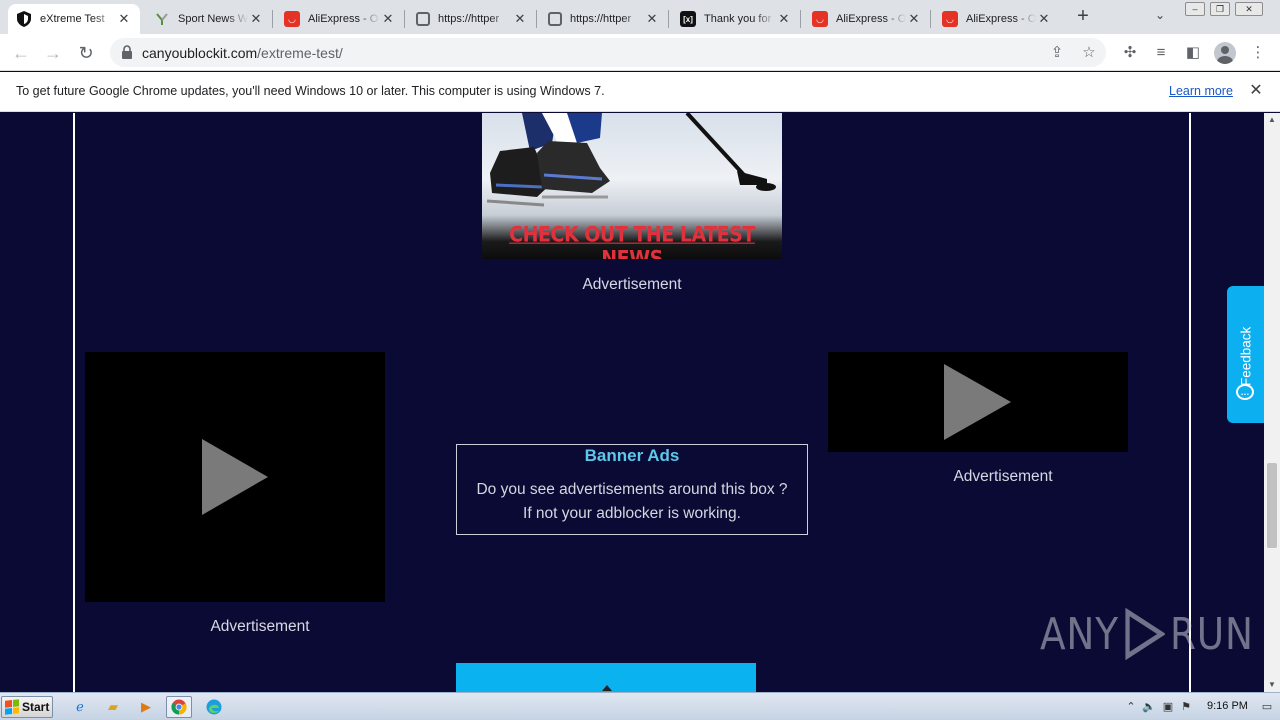 This screenshot has width=1280, height=720. Describe the element at coordinates (606, 677) in the screenshot. I see `ad-banner-bottom` at that location.